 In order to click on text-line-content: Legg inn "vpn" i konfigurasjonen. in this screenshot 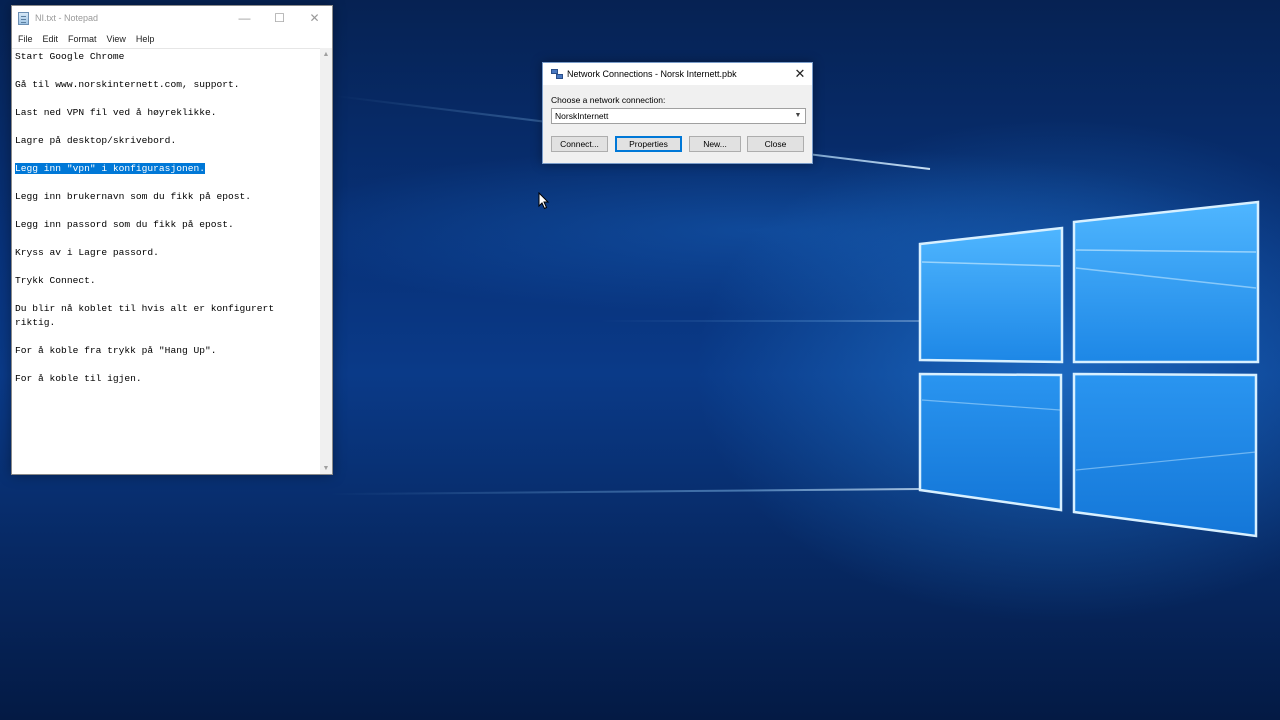, I will do `click(110, 168)`.